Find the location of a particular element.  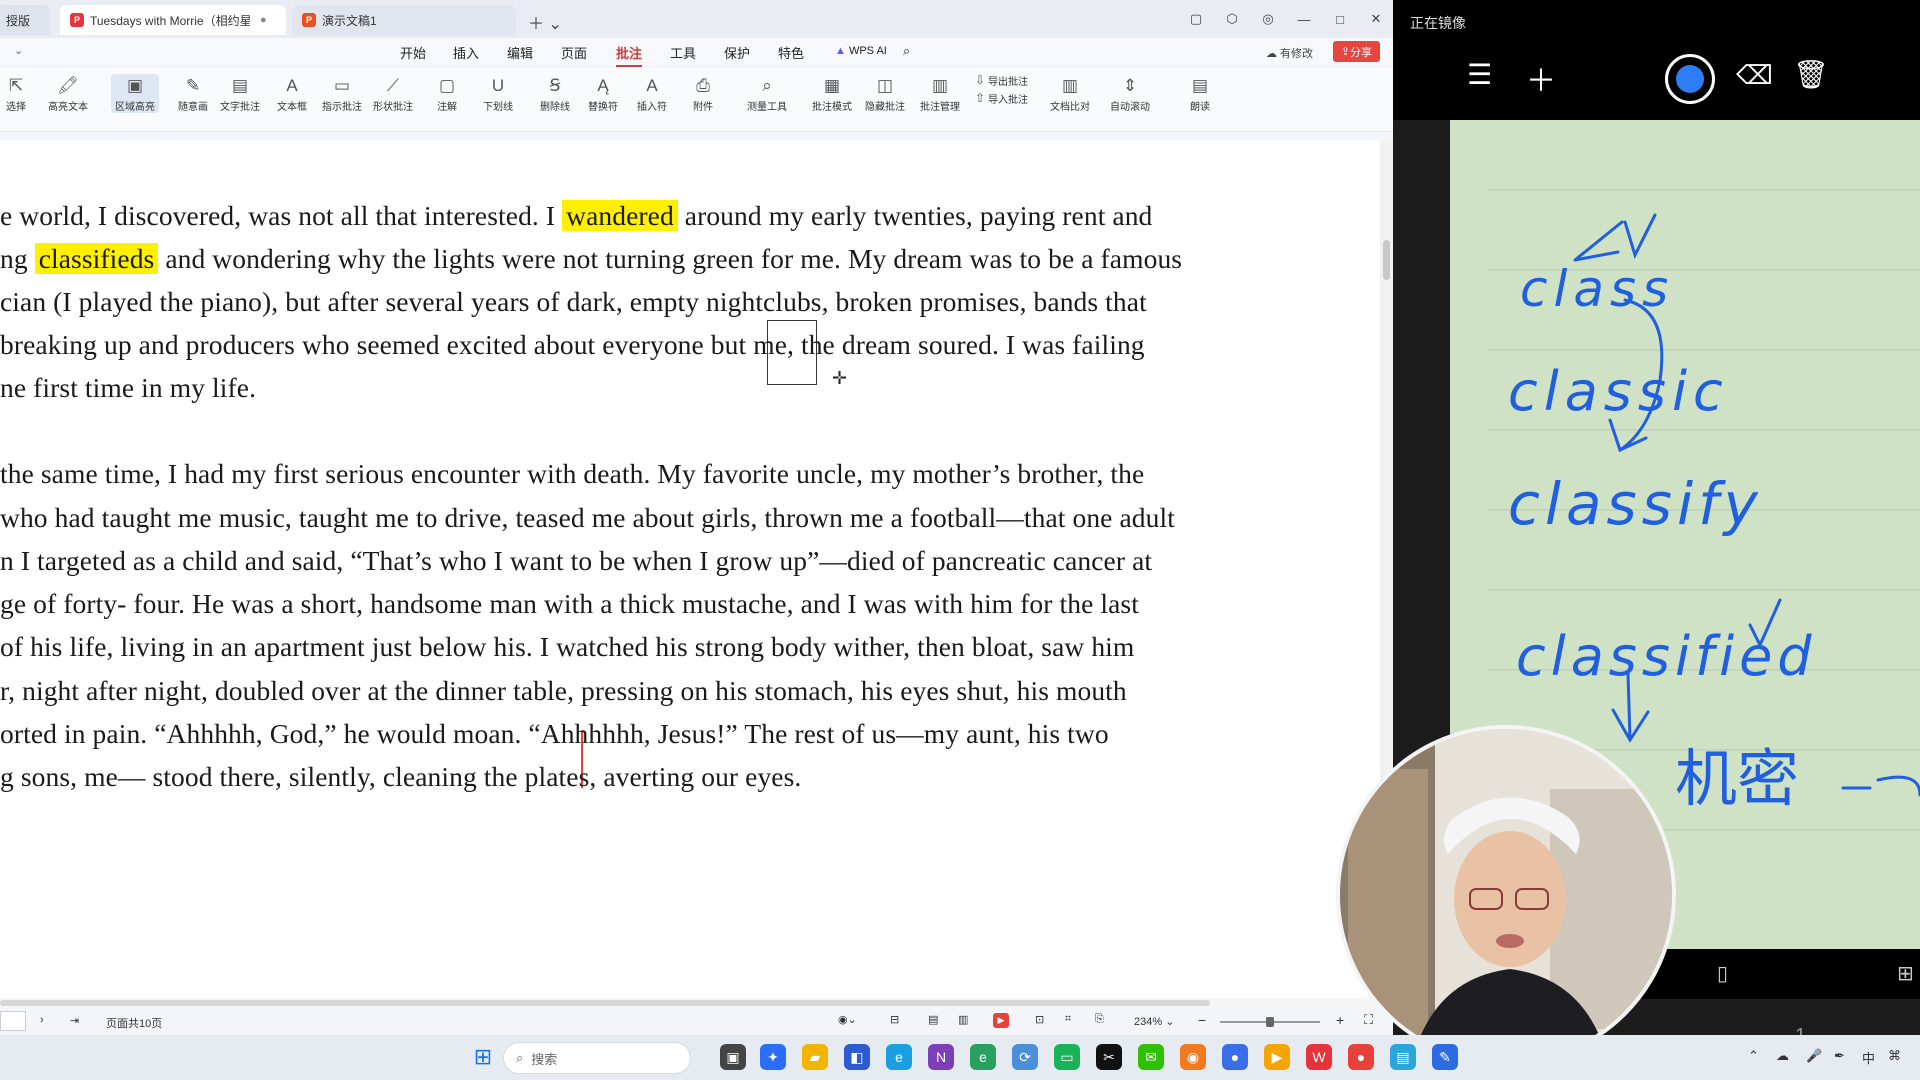

grid-icon: ⊞ is located at coordinates (1905, 973).